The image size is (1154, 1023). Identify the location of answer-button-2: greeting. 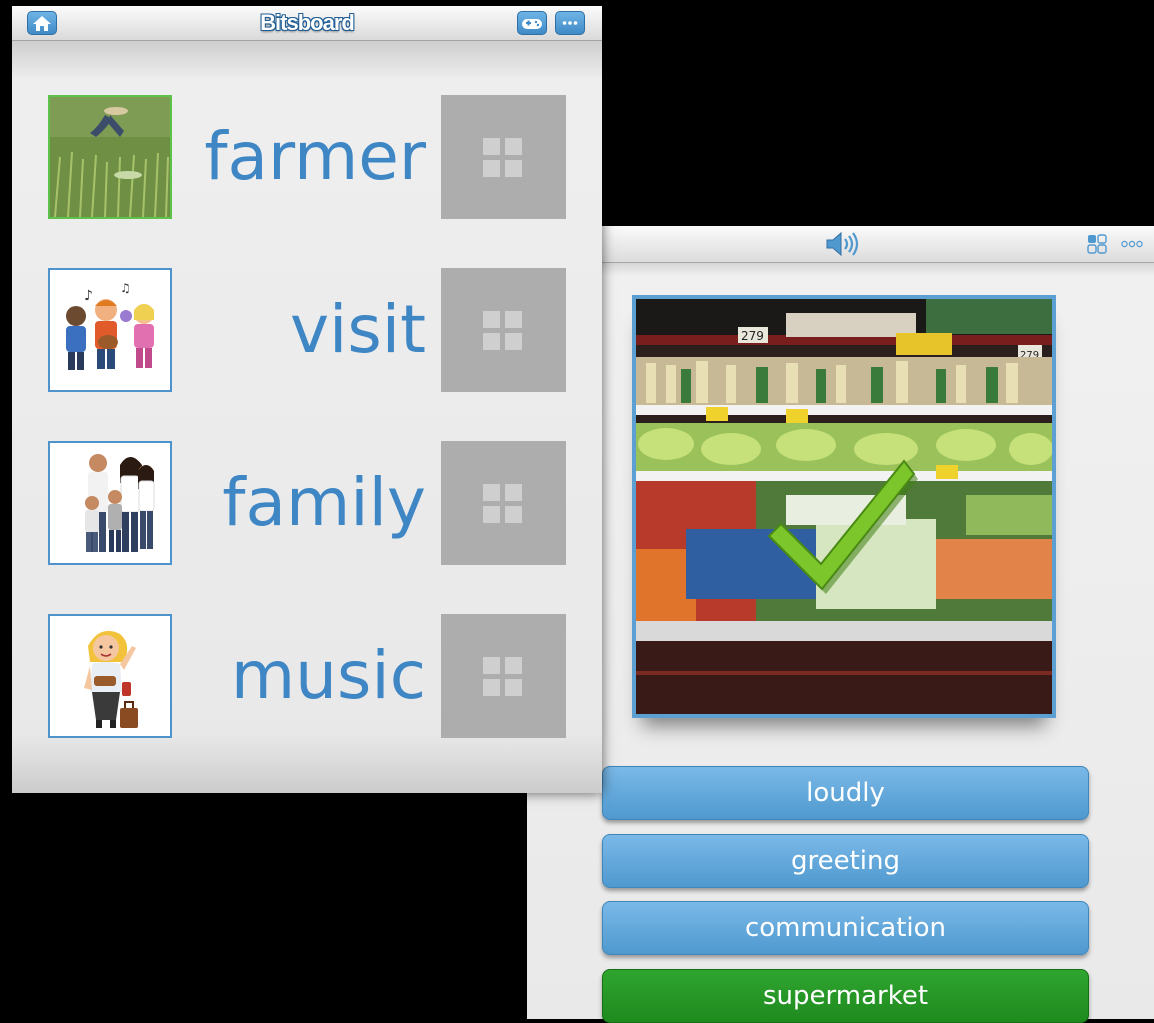
(845, 861).